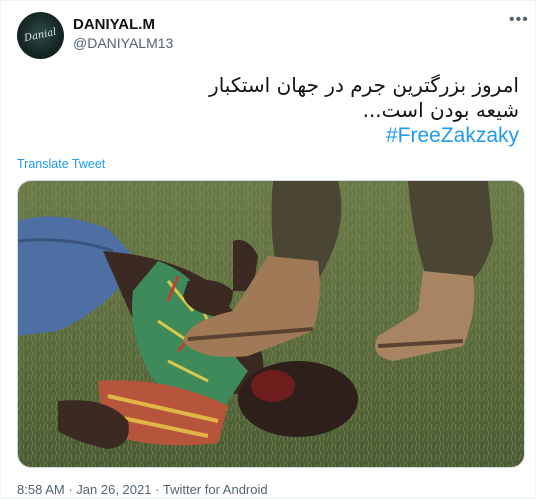 The height and width of the screenshot is (499, 536). Describe the element at coordinates (113, 489) in the screenshot. I see `tweet-date: Jan 26, 2021` at that location.